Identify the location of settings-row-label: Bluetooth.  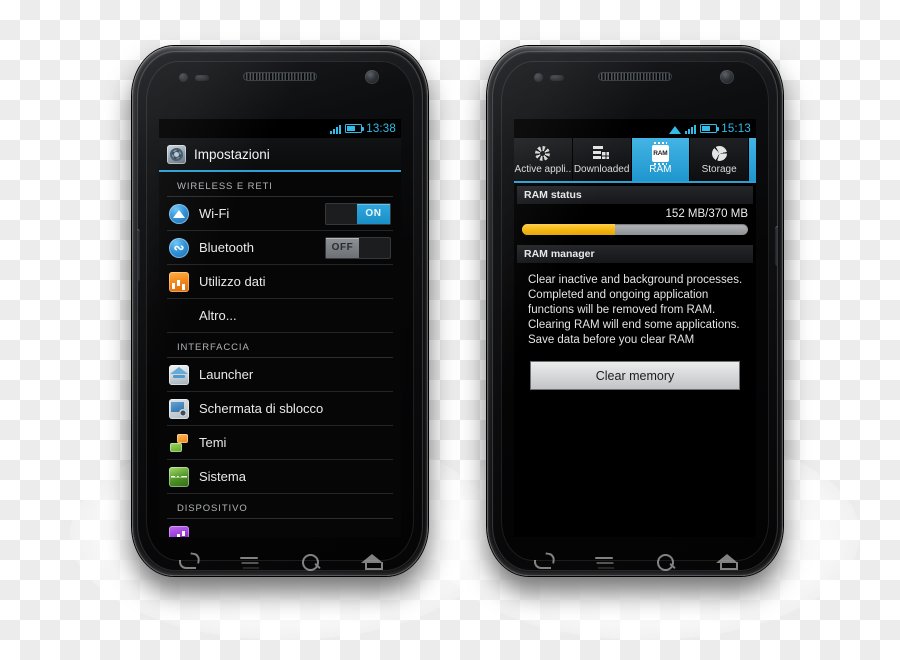
(226, 247).